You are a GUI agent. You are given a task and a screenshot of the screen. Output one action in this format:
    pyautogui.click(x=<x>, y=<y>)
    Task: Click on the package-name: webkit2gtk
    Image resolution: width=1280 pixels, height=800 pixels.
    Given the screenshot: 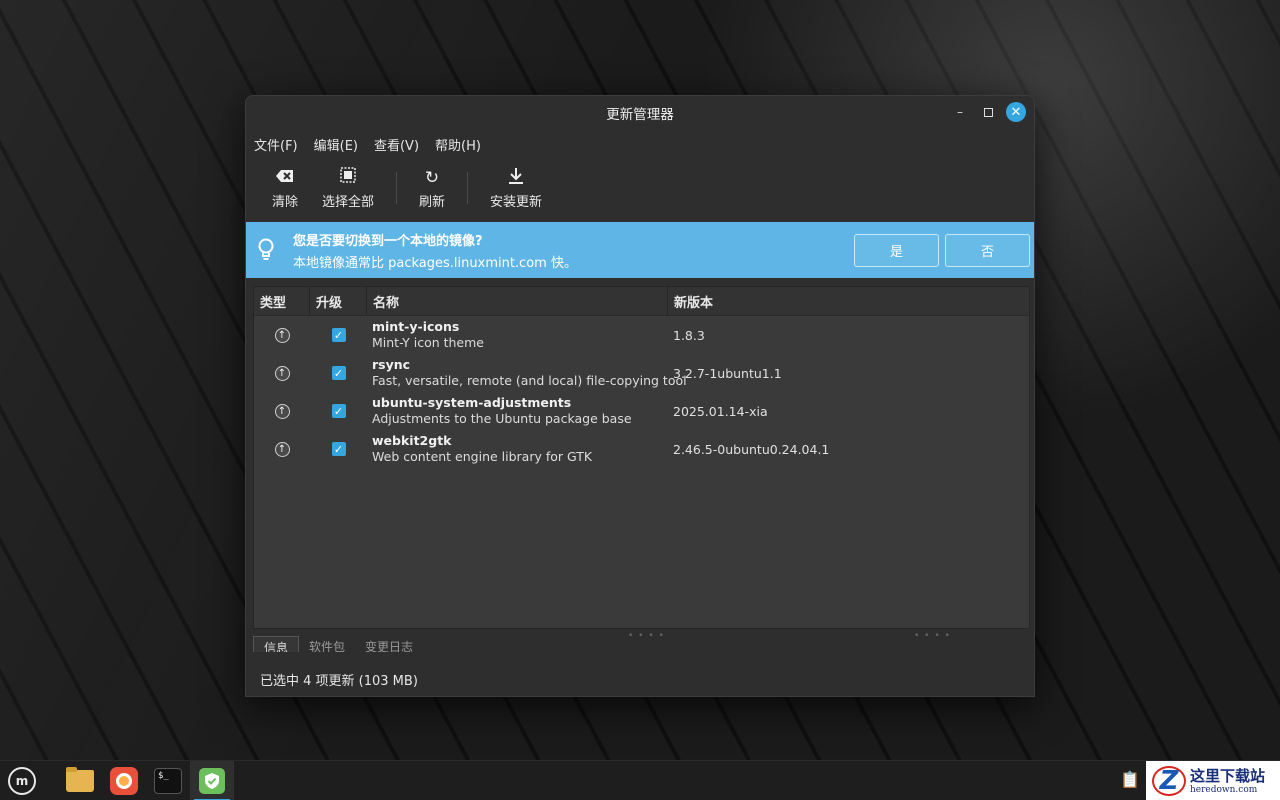 What is the action you would take?
    pyautogui.click(x=412, y=440)
    